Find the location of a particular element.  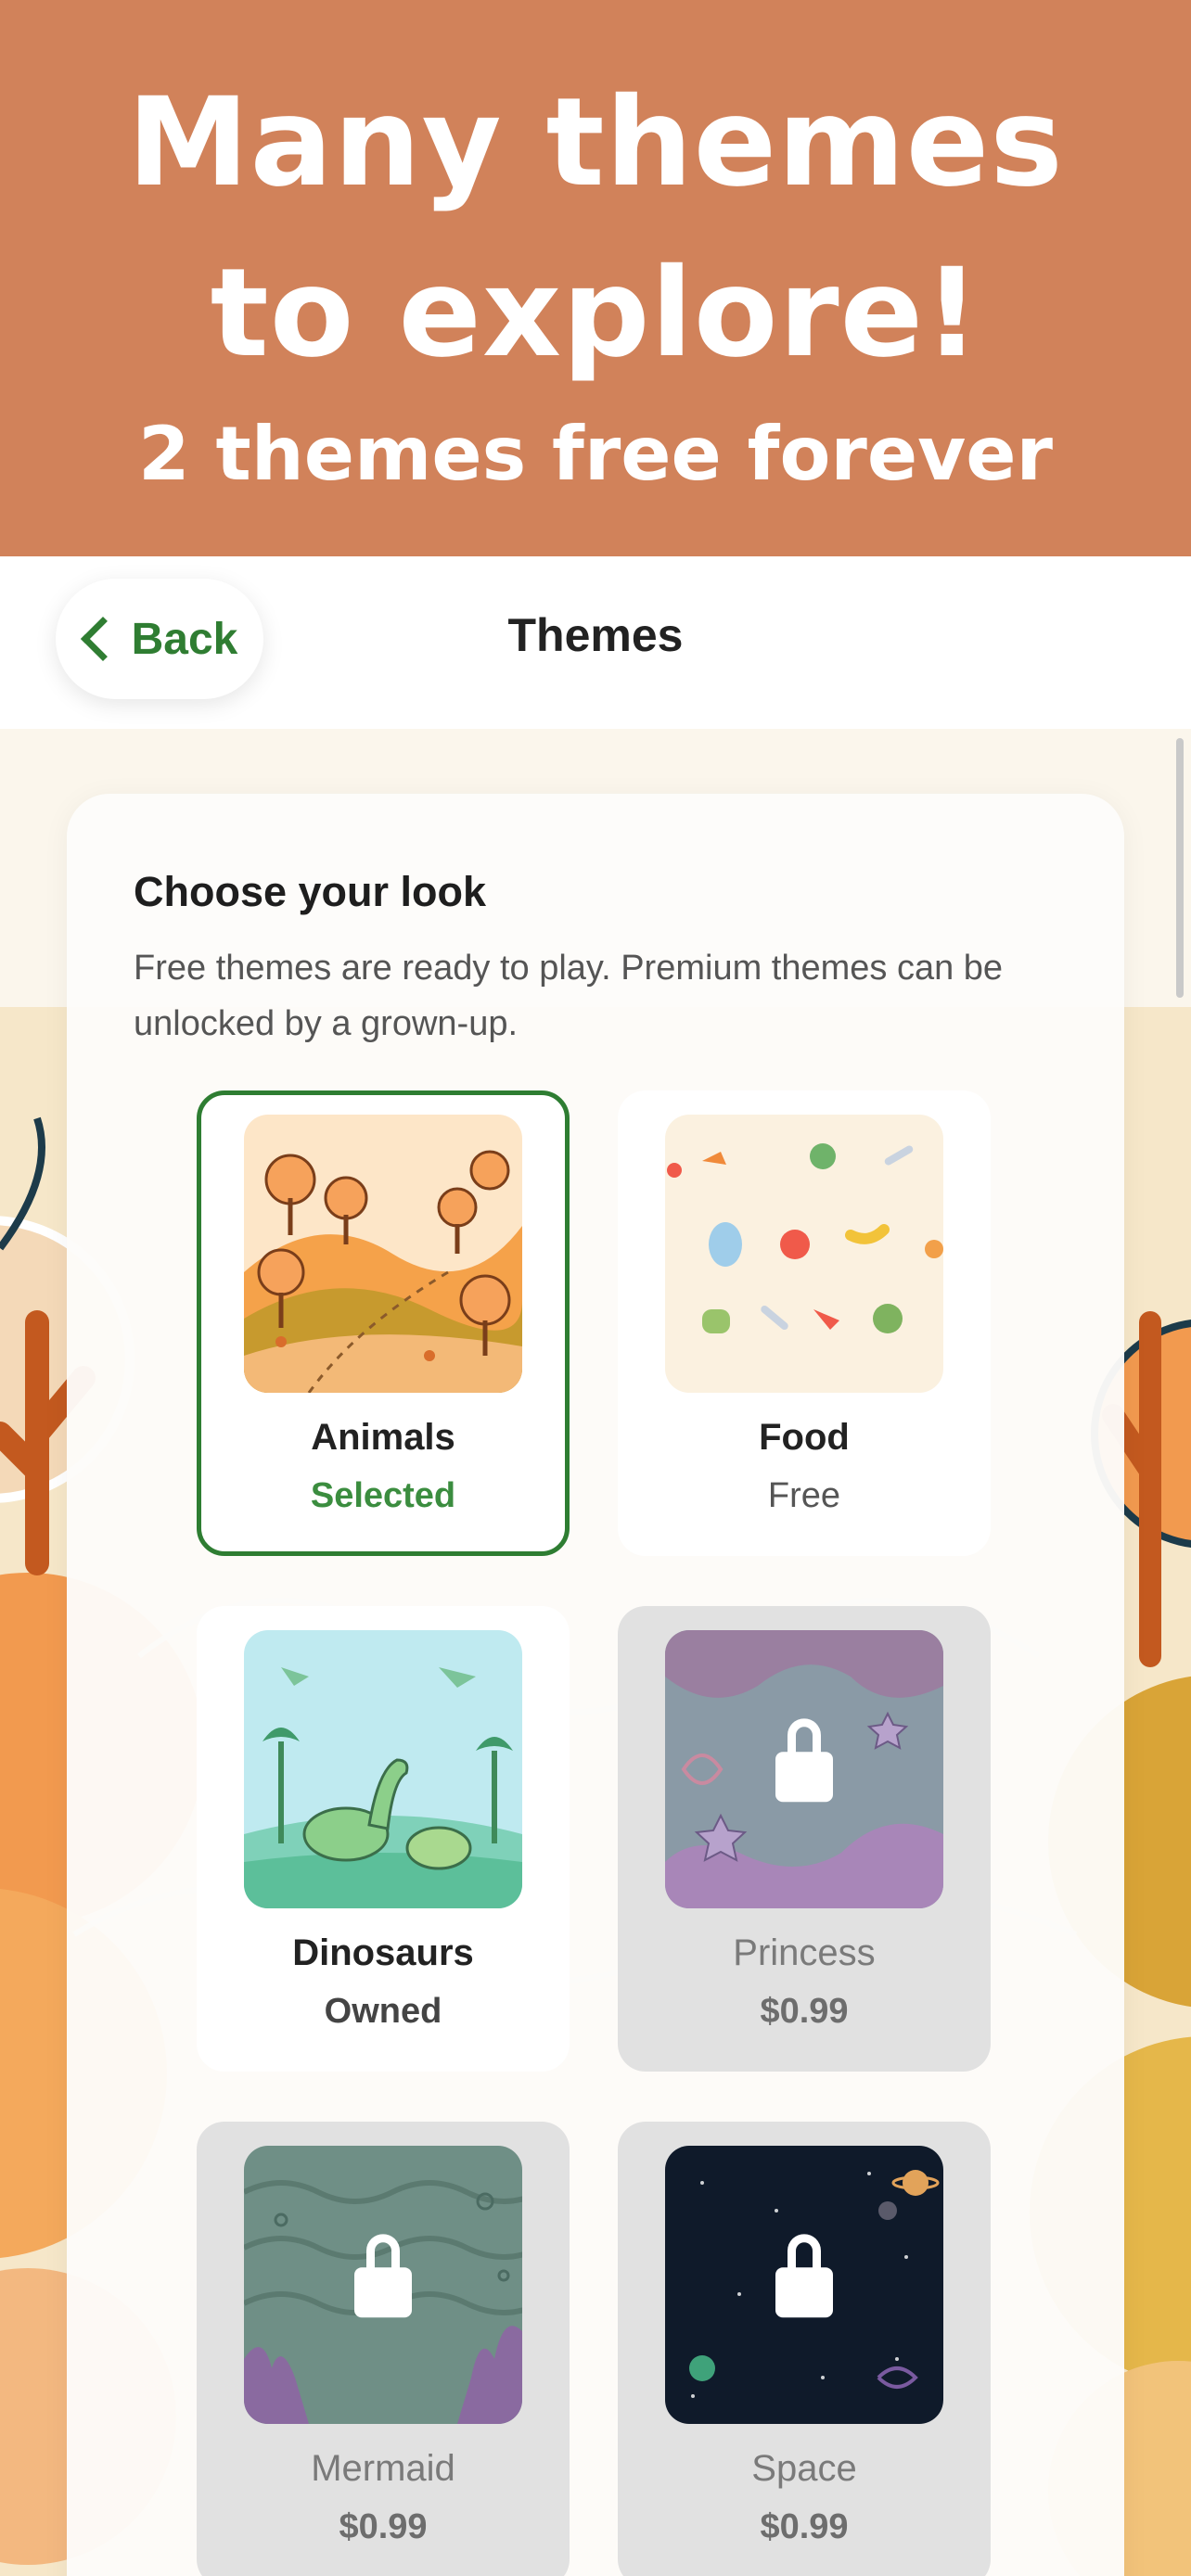

space-theme-thumbnail is located at coordinates (804, 2285).